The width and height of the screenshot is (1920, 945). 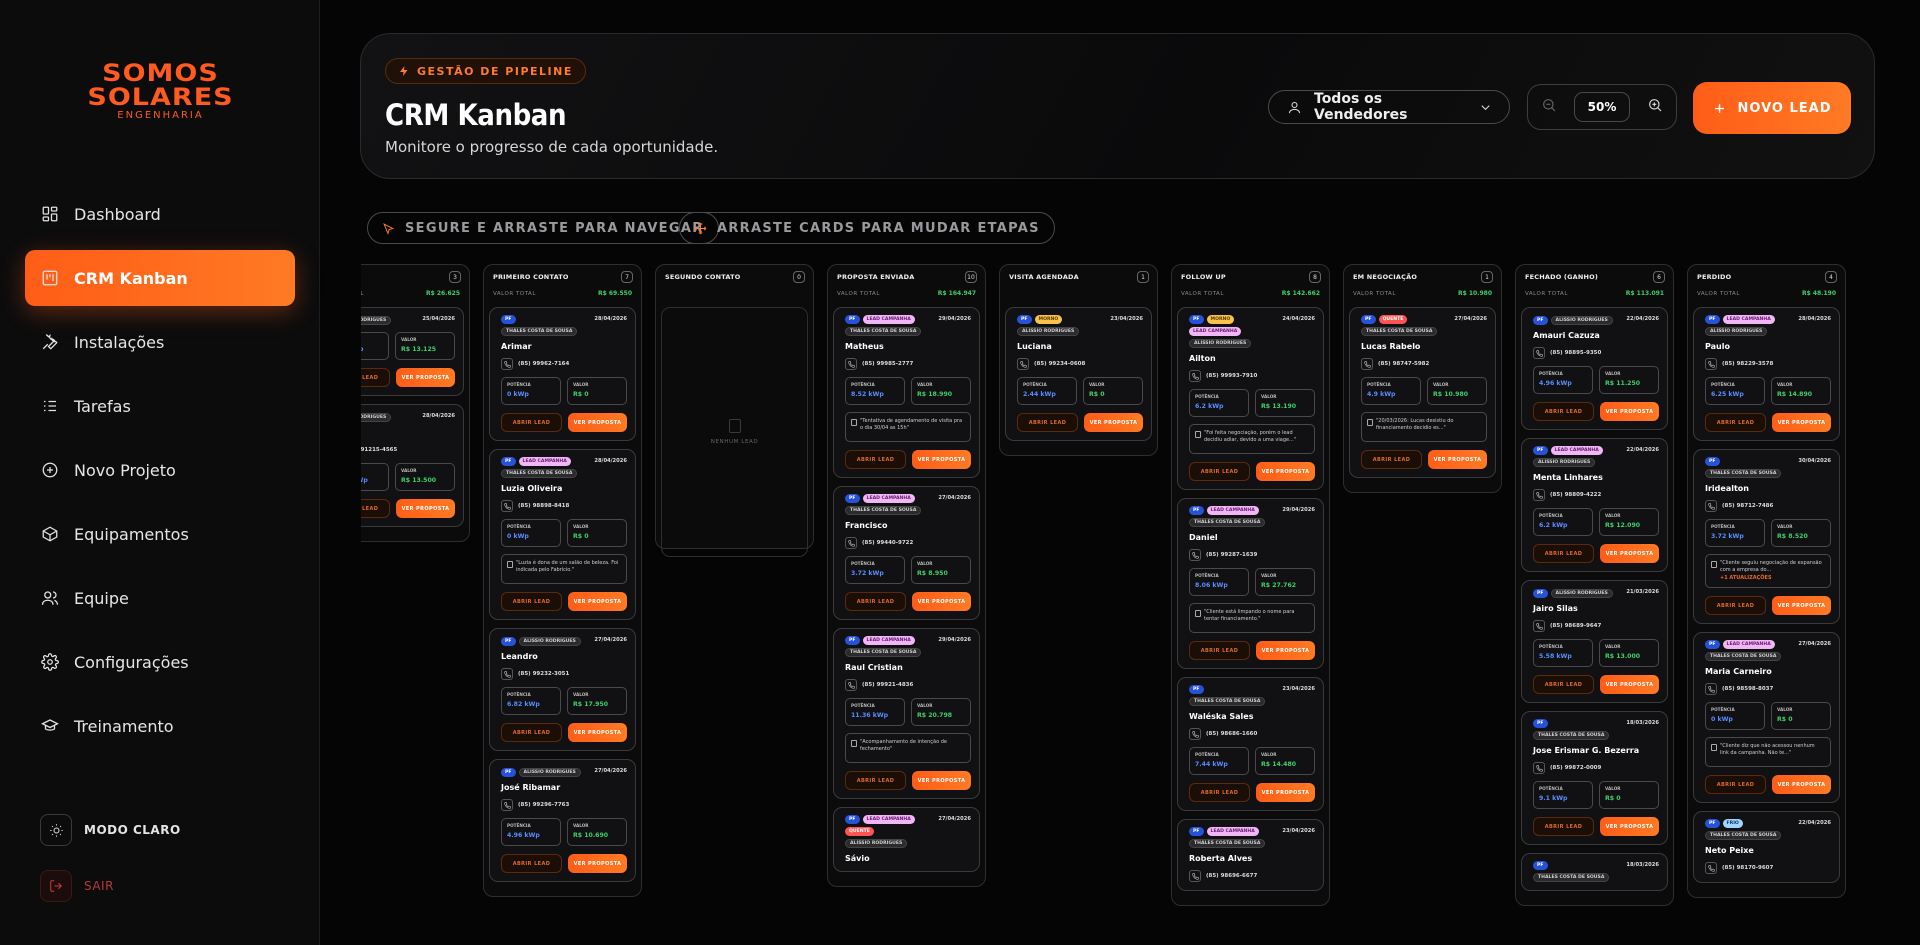 What do you see at coordinates (160, 534) in the screenshot?
I see `sidebar-item-equipamentos: Equipamentos` at bounding box center [160, 534].